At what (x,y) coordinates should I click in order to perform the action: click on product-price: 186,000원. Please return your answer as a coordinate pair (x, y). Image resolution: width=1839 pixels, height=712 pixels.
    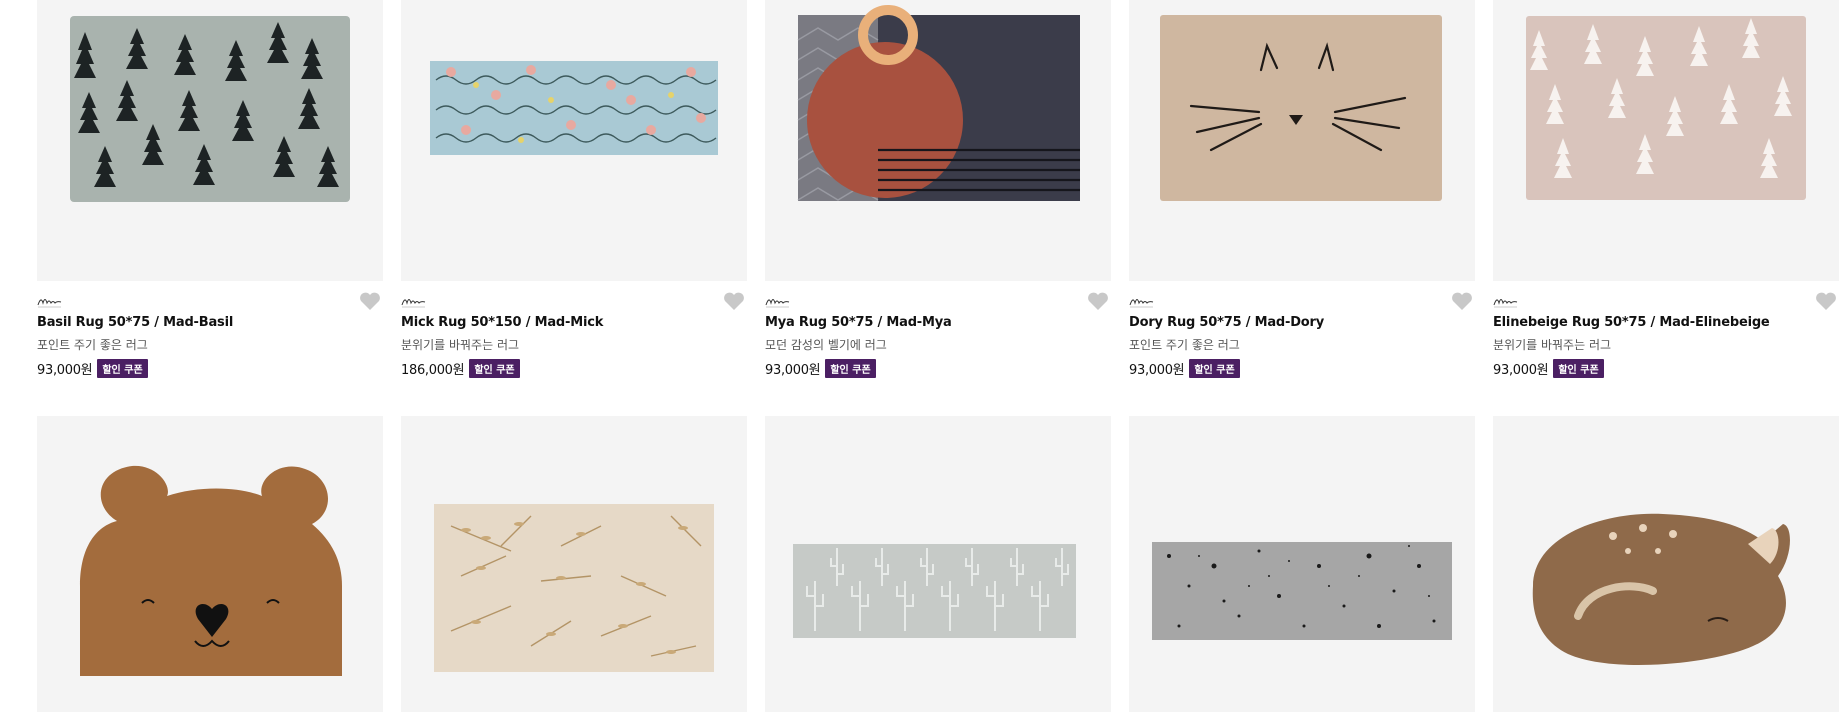
    Looking at the image, I should click on (433, 370).